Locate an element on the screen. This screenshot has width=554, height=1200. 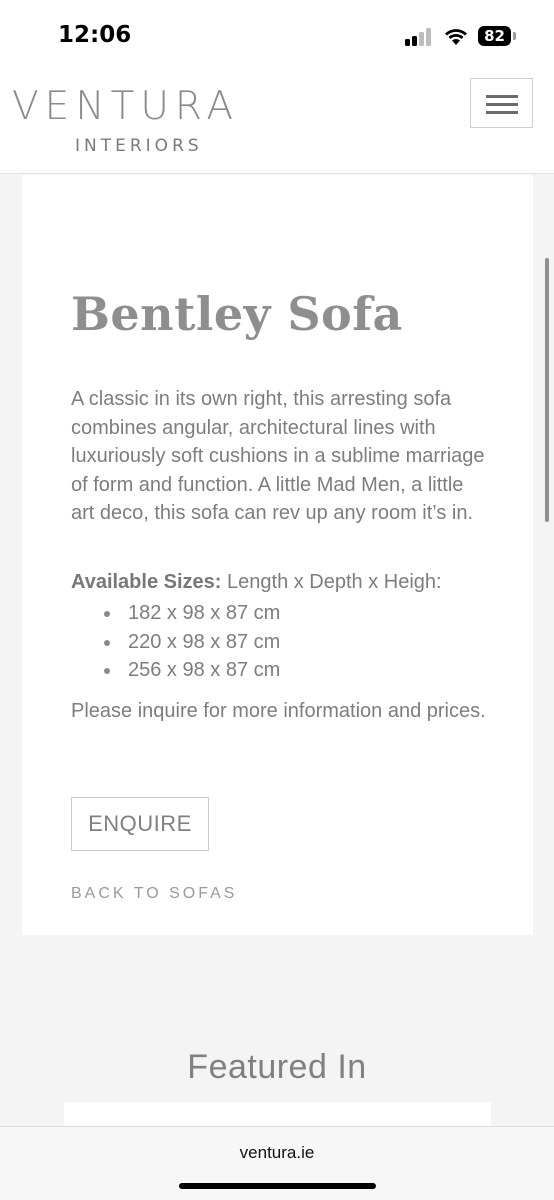
home-indicator is located at coordinates (277, 1186).